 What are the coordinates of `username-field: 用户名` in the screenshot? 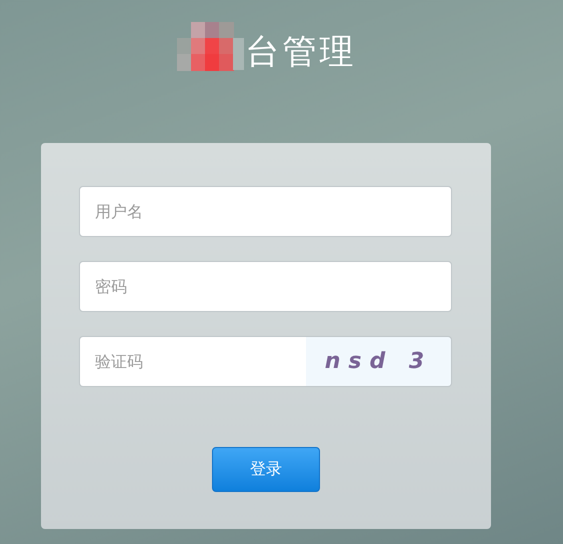 It's located at (265, 211).